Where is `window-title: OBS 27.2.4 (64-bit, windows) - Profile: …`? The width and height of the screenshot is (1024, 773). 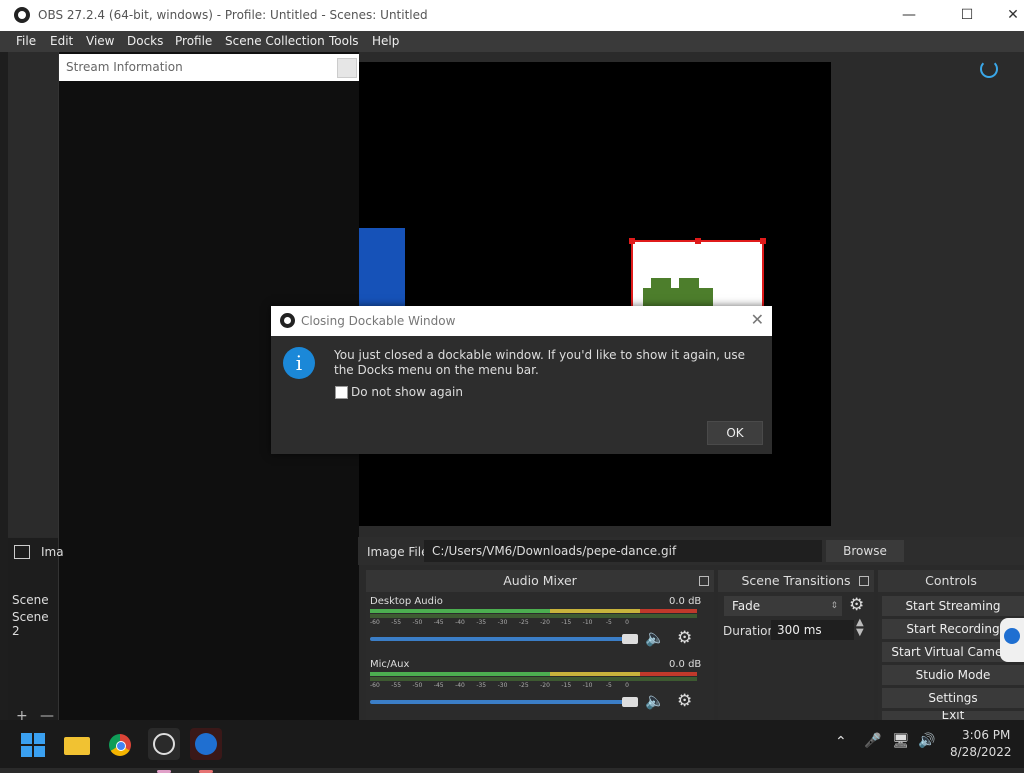
window-title: OBS 27.2.4 (64-bit, windows) - Profile: … is located at coordinates (233, 15).